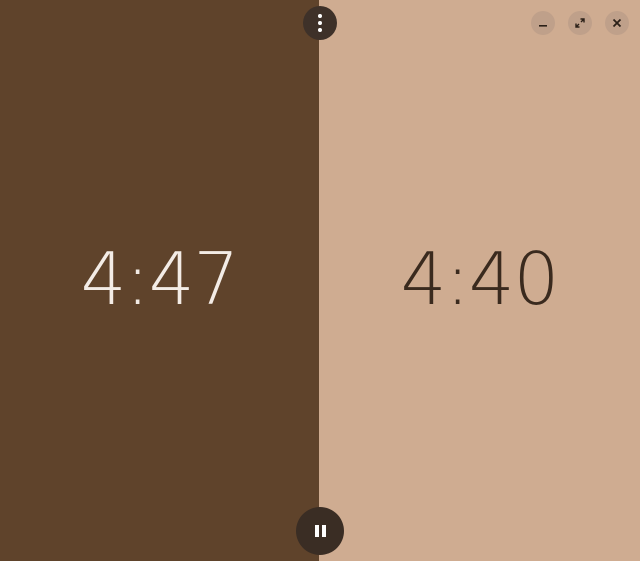 The width and height of the screenshot is (640, 561). I want to click on menu-button, so click(320, 23).